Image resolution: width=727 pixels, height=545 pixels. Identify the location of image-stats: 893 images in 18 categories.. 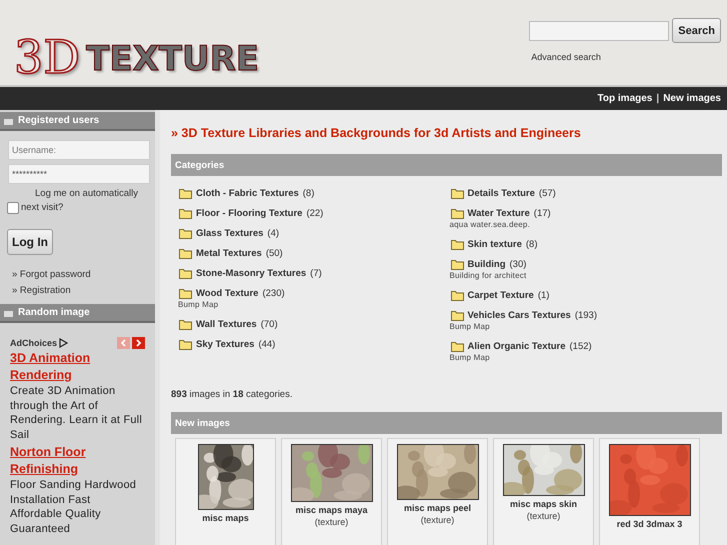
(232, 394).